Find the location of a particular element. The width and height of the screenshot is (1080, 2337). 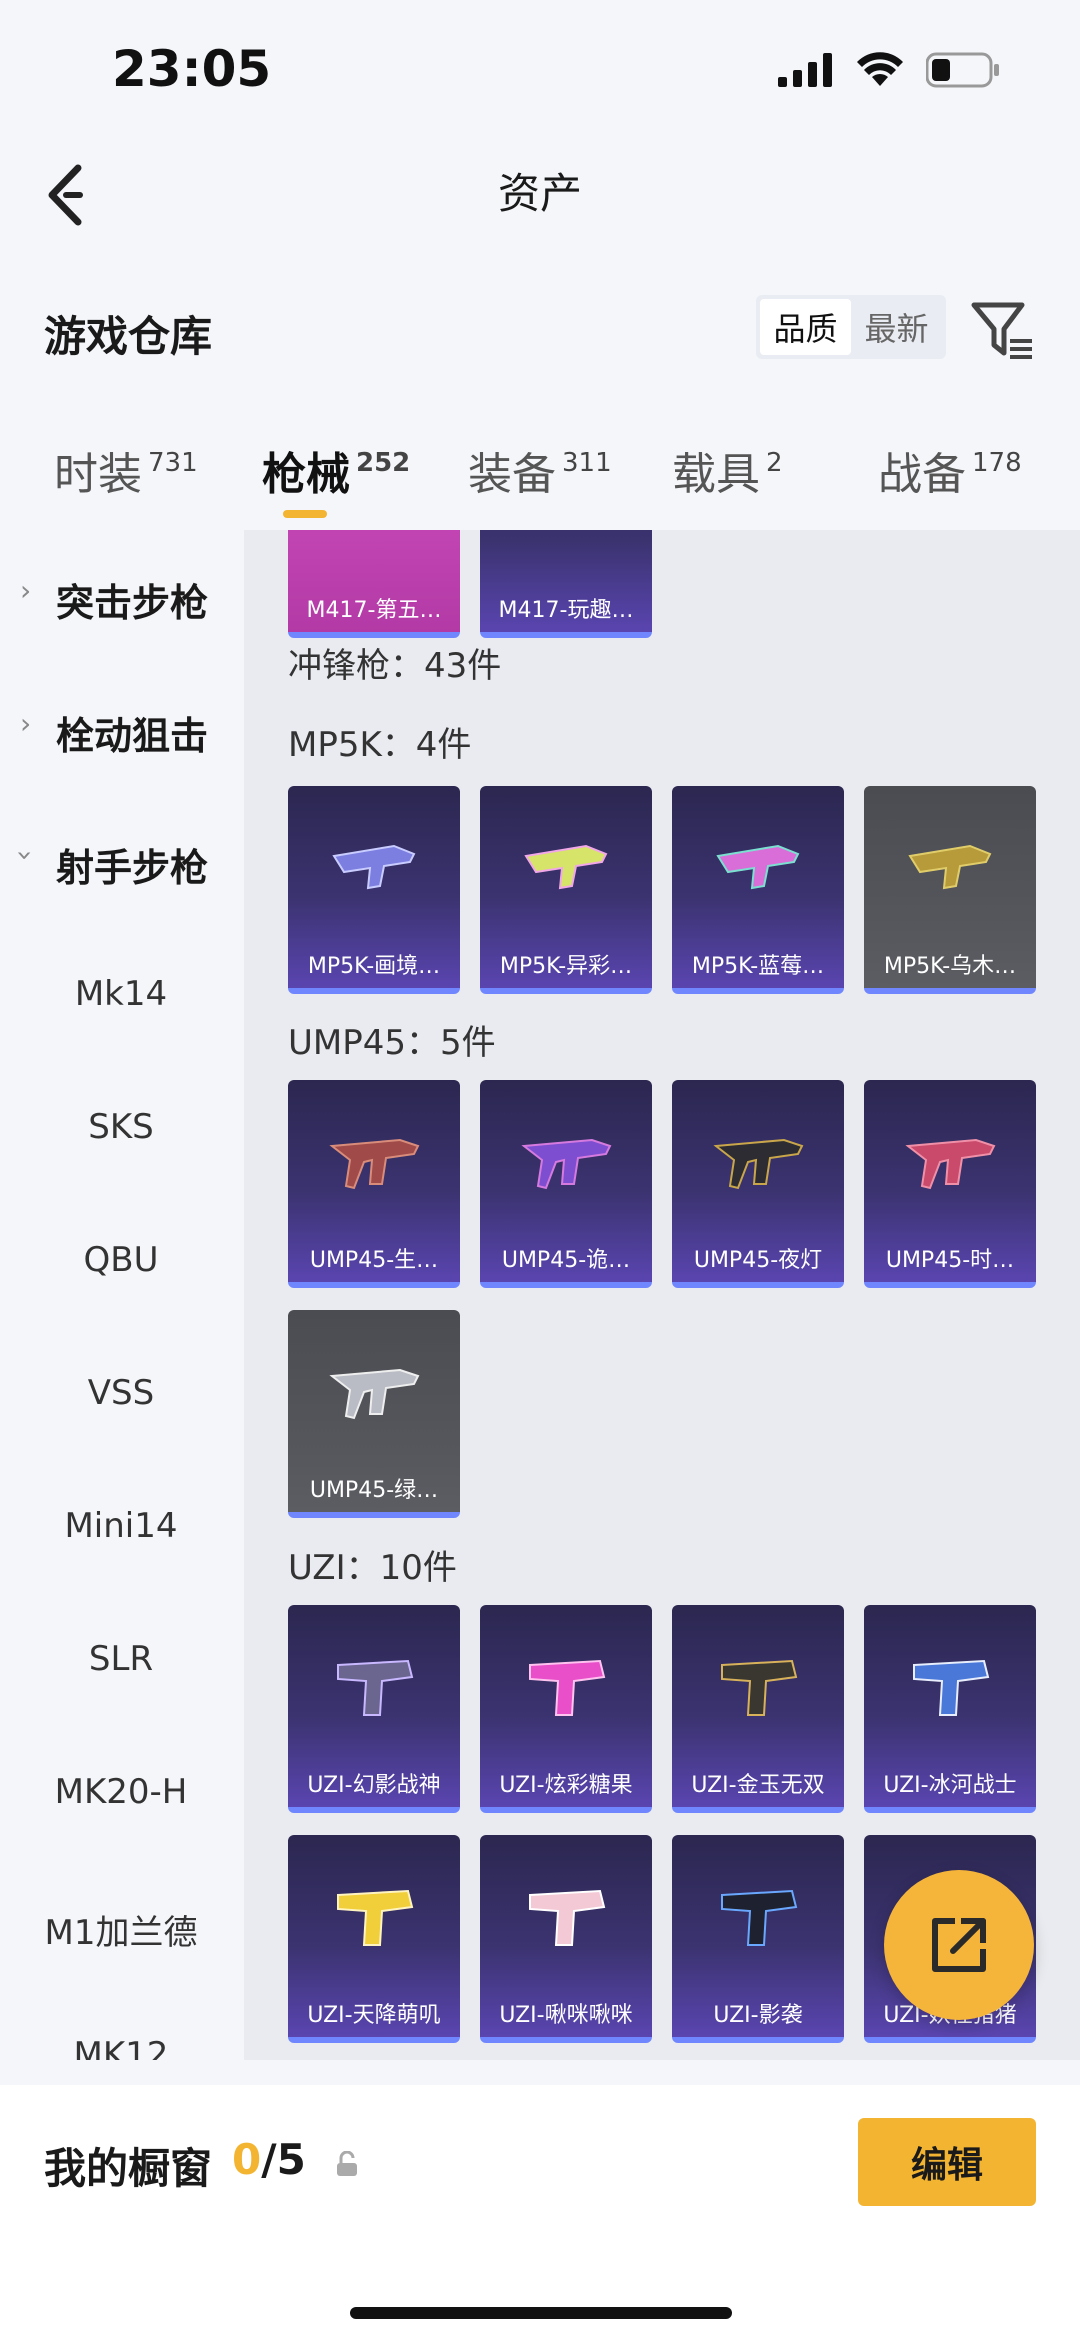

tab-count: 252 is located at coordinates (383, 463).